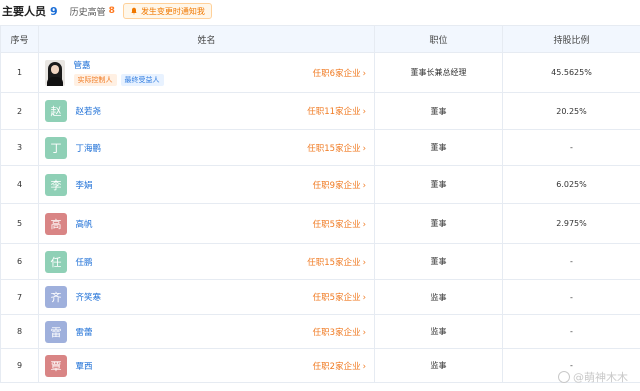 The width and height of the screenshot is (640, 391). I want to click on avatar: 齐, so click(56, 297).